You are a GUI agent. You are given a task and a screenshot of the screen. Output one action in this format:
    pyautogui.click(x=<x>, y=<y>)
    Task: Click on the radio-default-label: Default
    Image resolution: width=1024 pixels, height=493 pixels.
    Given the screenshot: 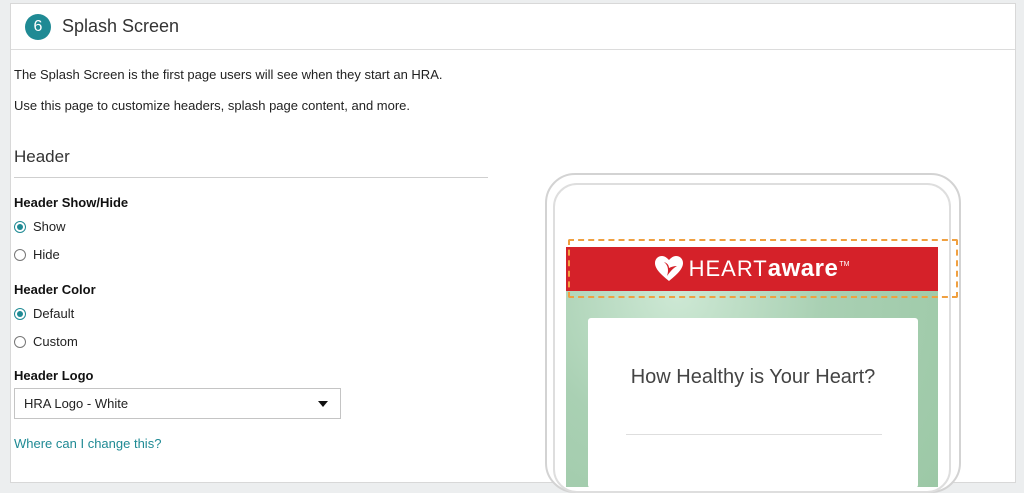 What is the action you would take?
    pyautogui.click(x=54, y=313)
    